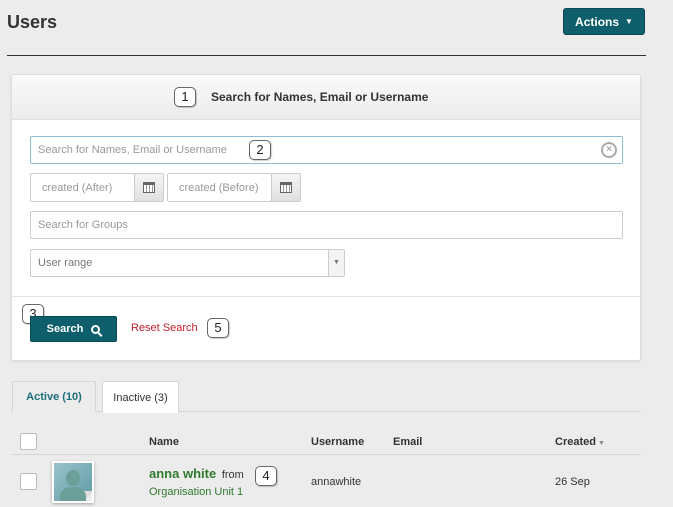 This screenshot has width=673, height=507. What do you see at coordinates (32, 22) in the screenshot?
I see `page-title: Users` at bounding box center [32, 22].